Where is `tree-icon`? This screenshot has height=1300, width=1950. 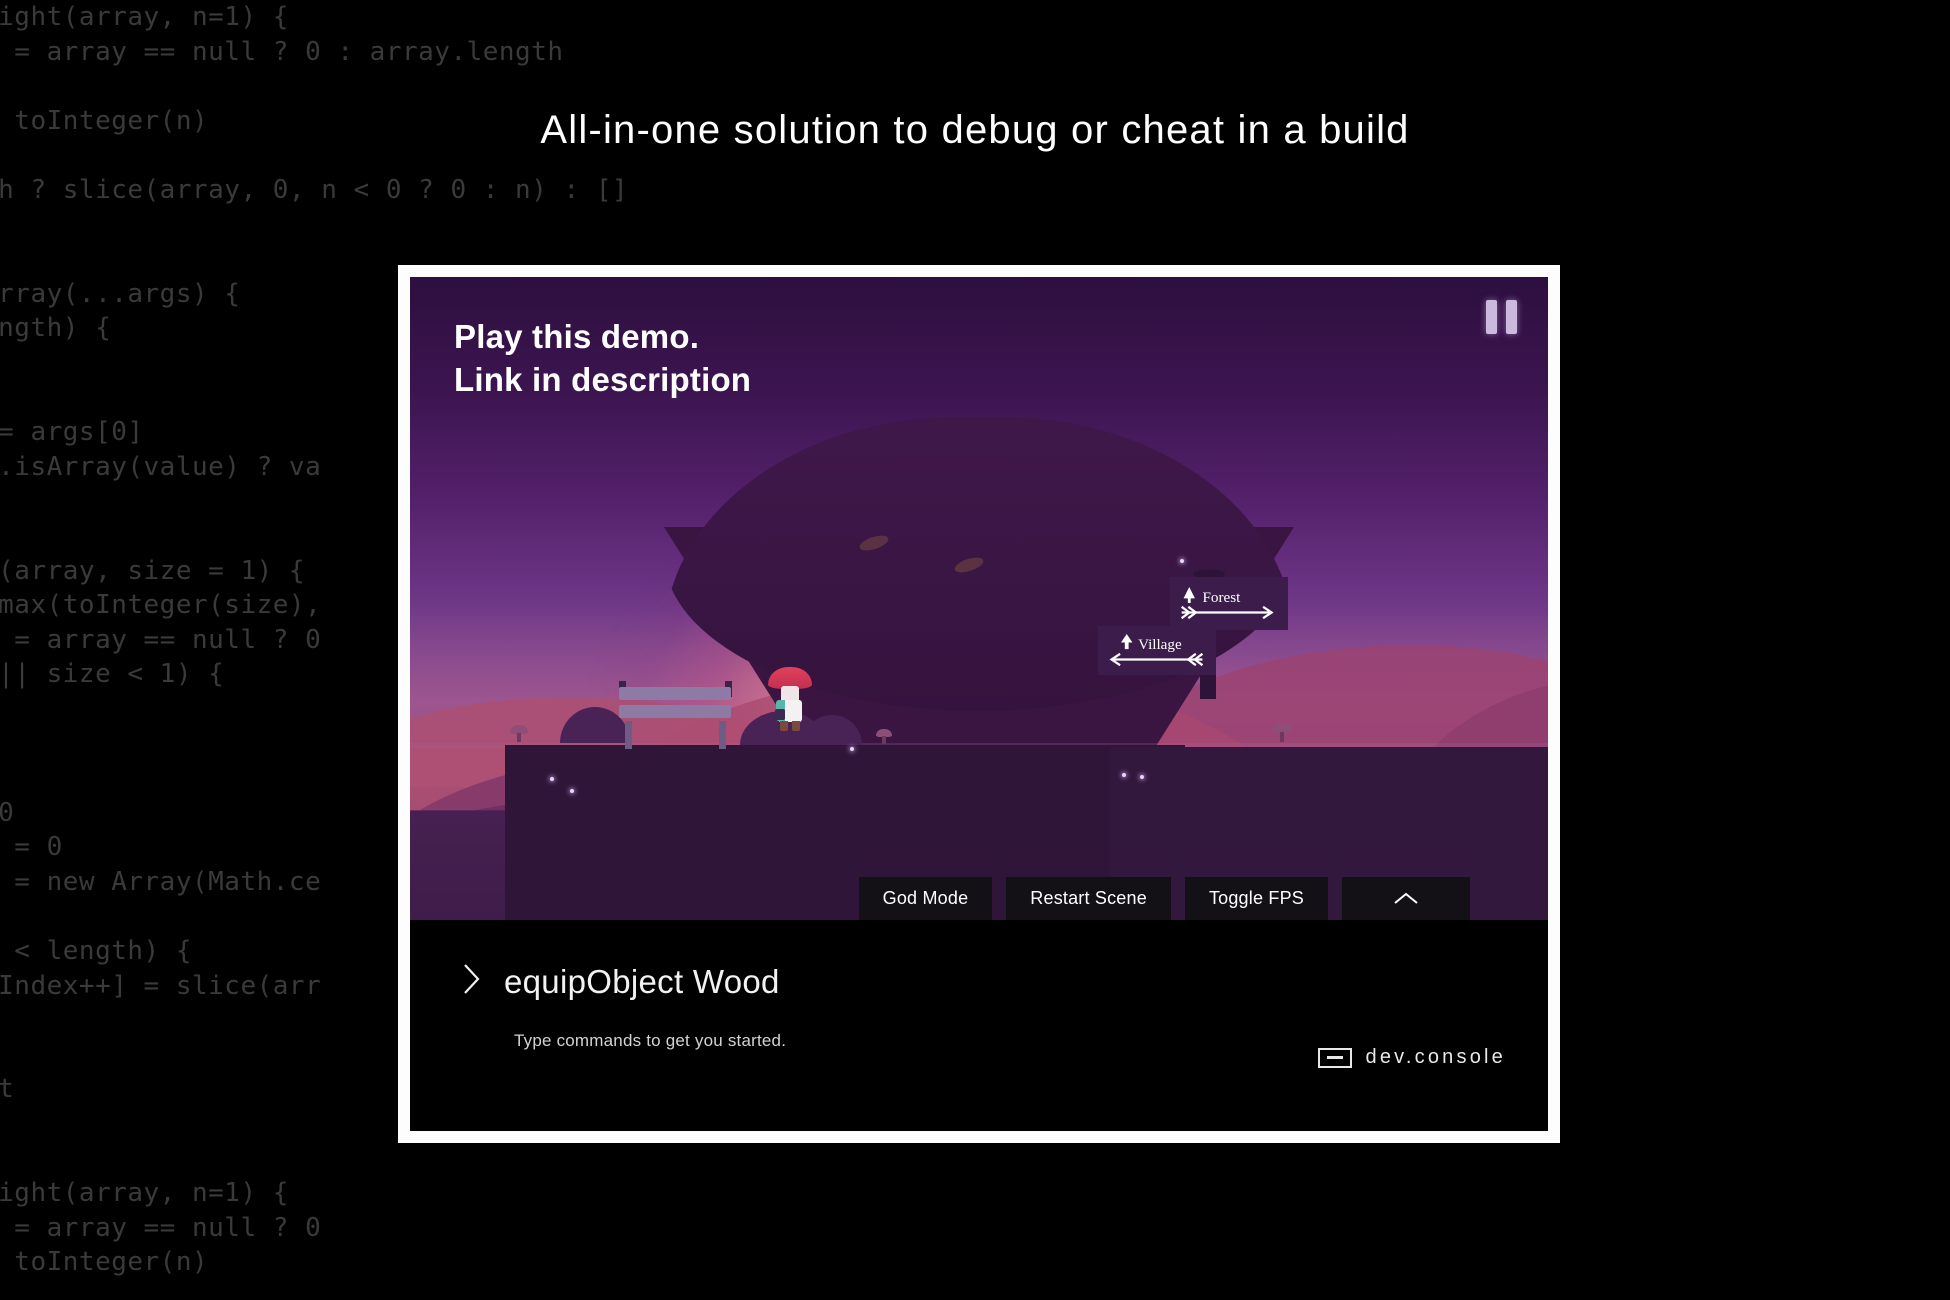 tree-icon is located at coordinates (1189, 592).